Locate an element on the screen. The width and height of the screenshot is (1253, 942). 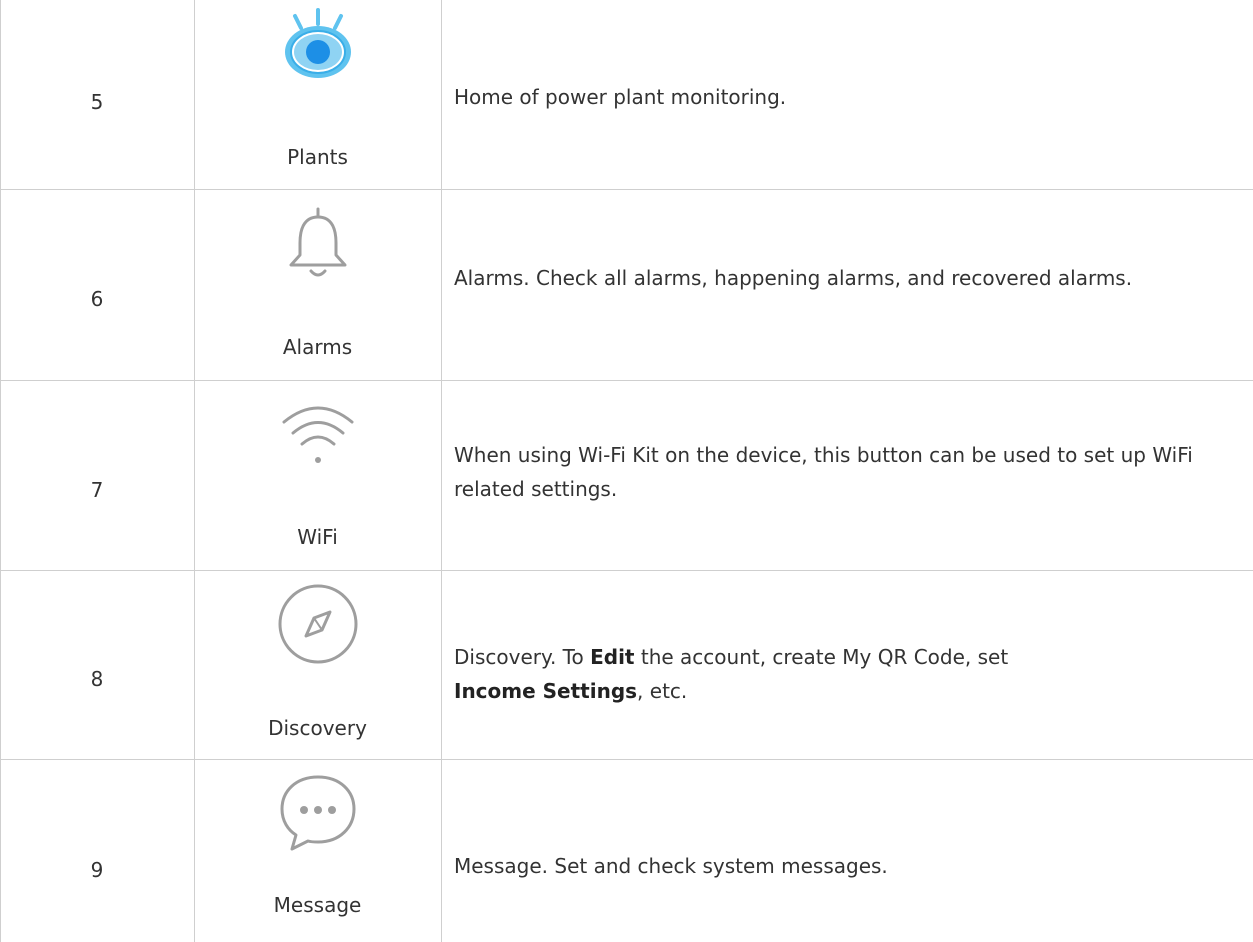
row-number: 9 is located at coordinates (97, 870).